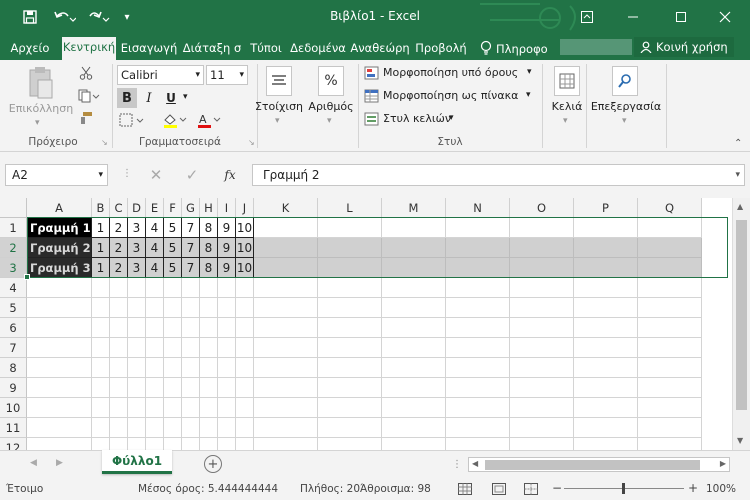 The width and height of the screenshot is (750, 500). I want to click on cell-N2, so click(478, 248).